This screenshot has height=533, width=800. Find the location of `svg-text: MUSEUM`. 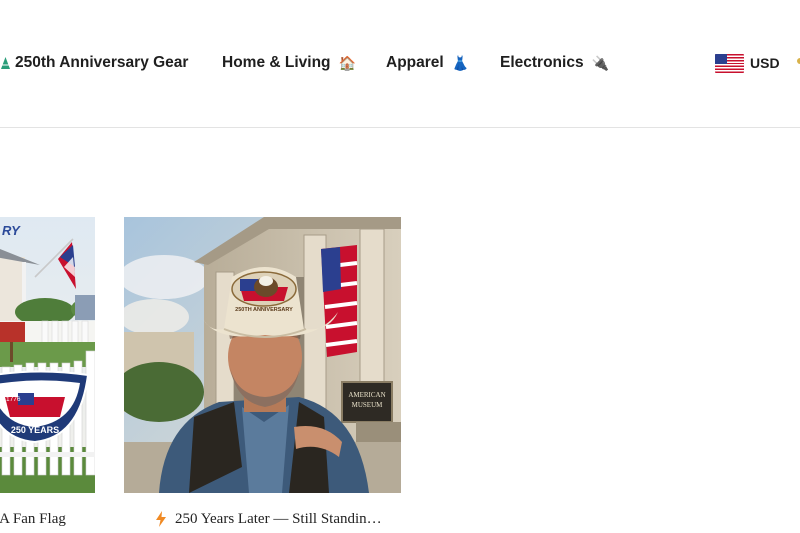

svg-text: MUSEUM is located at coordinates (368, 405).